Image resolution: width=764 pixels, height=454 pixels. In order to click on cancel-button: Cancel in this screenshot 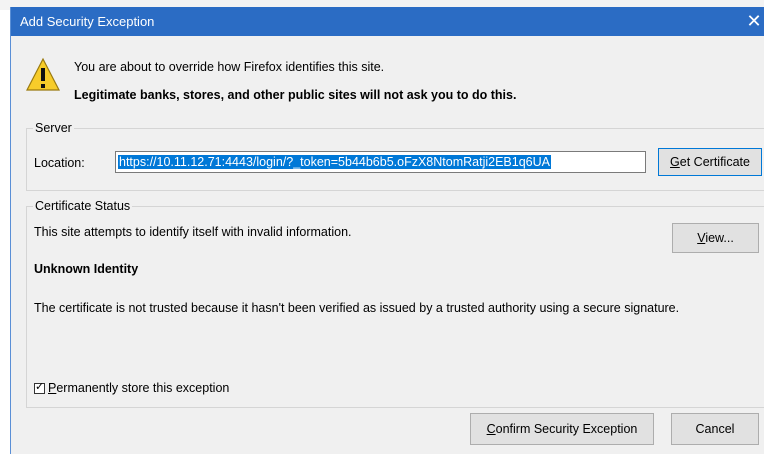, I will do `click(715, 429)`.